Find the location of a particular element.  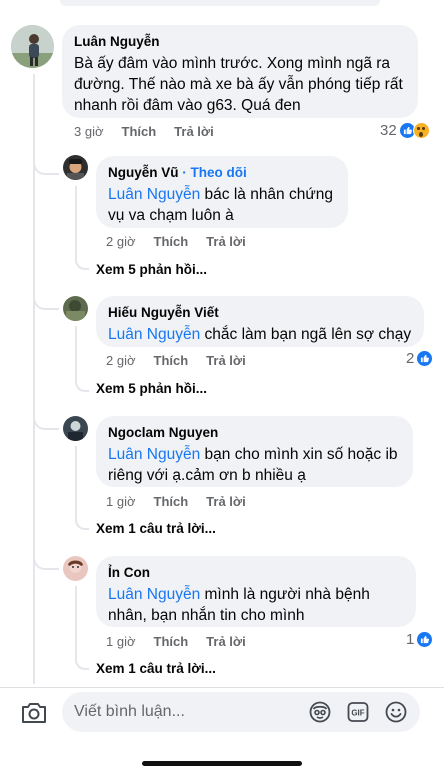

comment-input-pill: GIF is located at coordinates (241, 712).